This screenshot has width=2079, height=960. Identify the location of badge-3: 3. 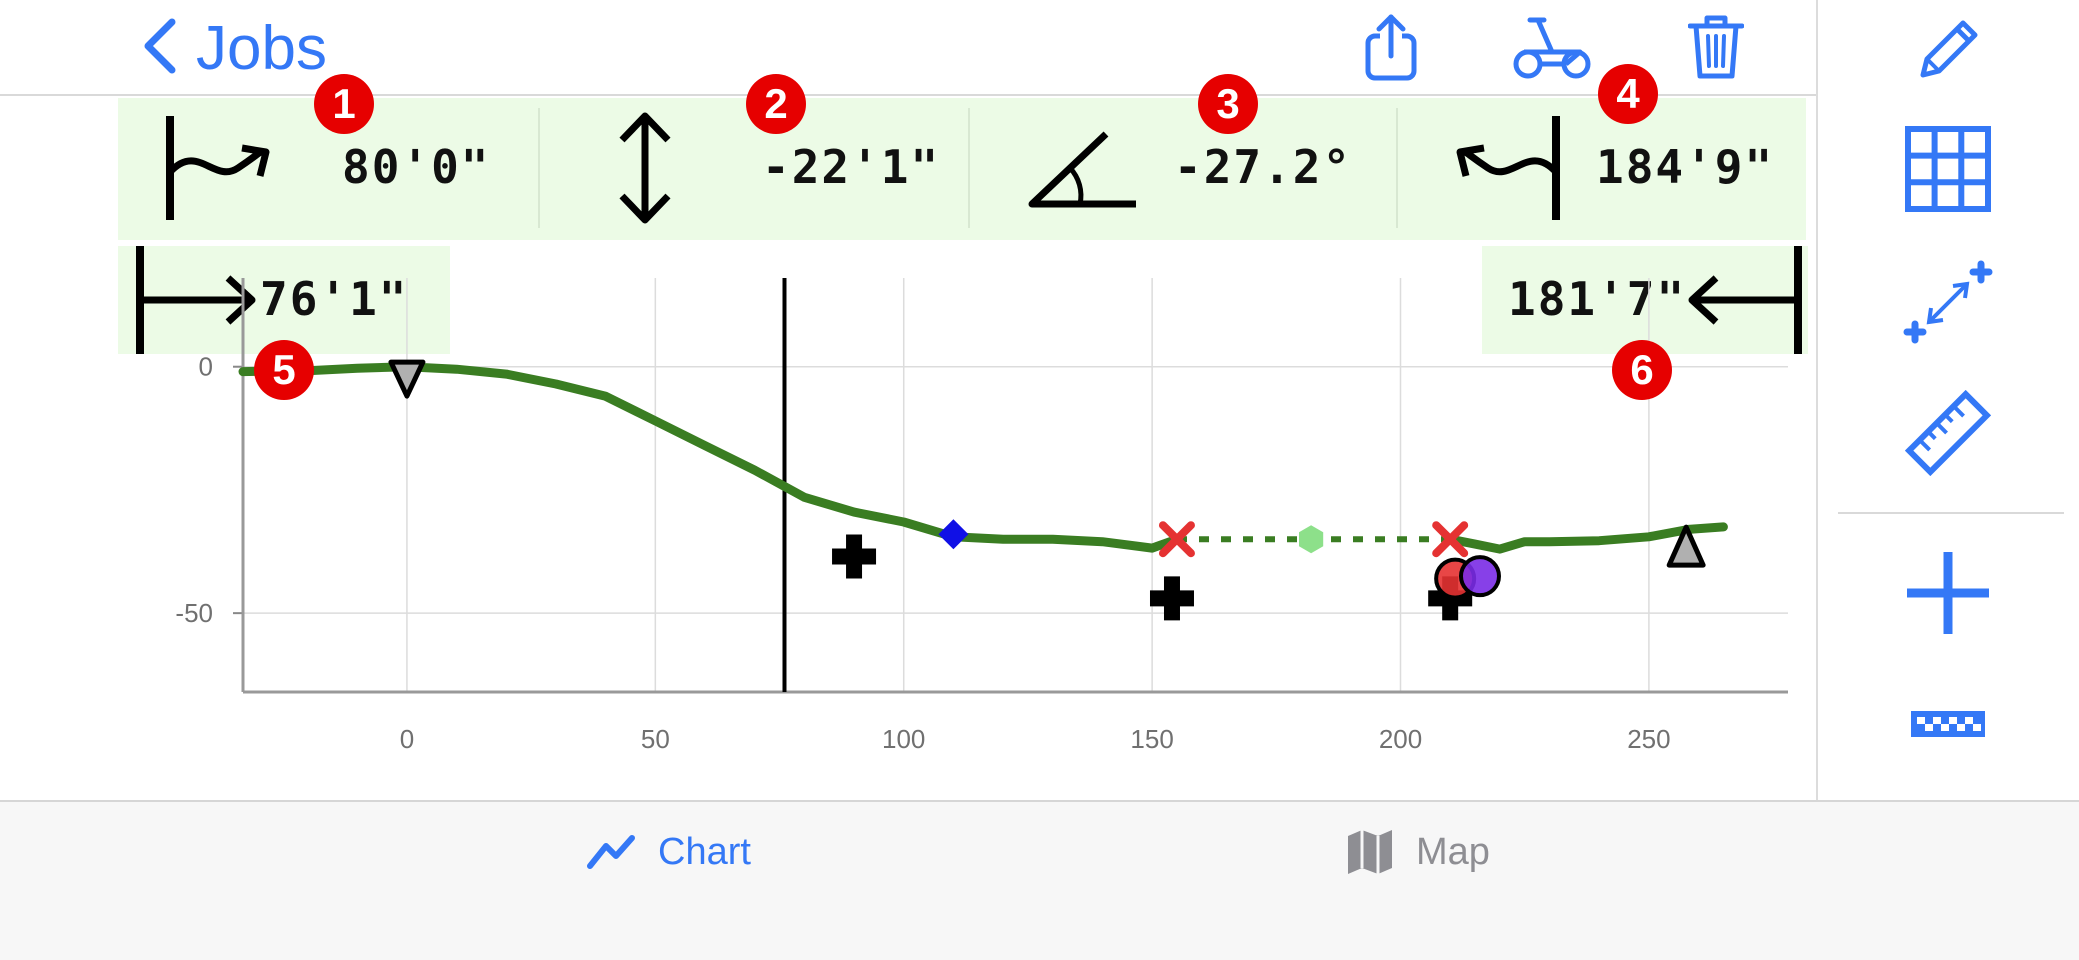
(1228, 104).